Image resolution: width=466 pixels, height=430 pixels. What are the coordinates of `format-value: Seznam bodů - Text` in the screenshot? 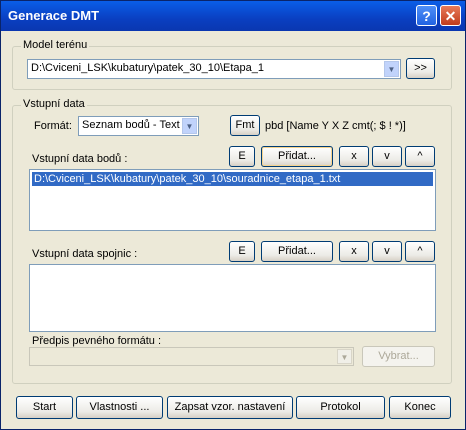 It's located at (131, 125).